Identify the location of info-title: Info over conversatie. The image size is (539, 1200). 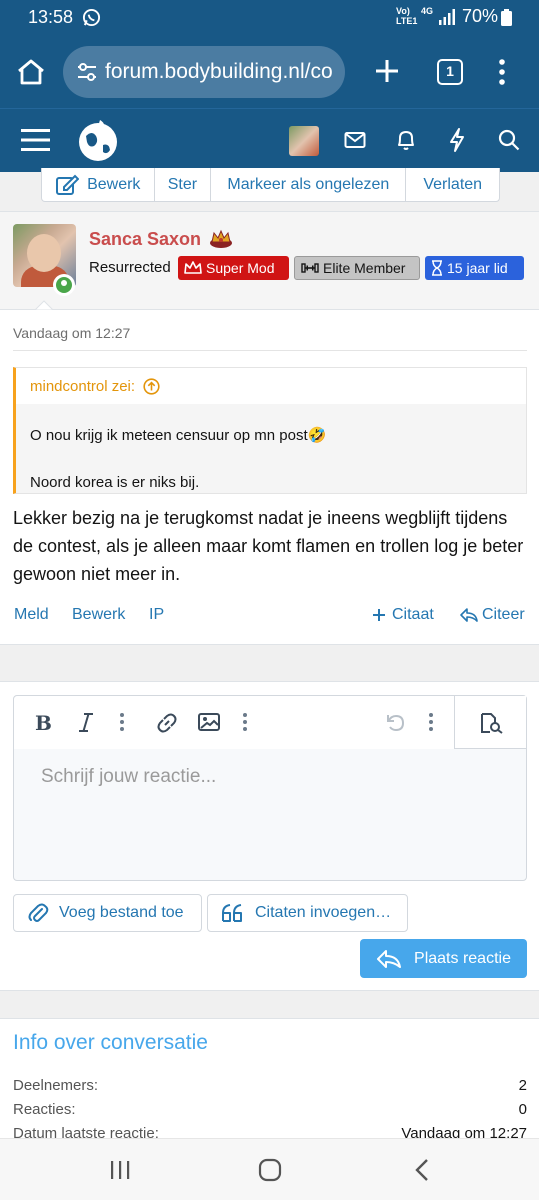
(110, 1042).